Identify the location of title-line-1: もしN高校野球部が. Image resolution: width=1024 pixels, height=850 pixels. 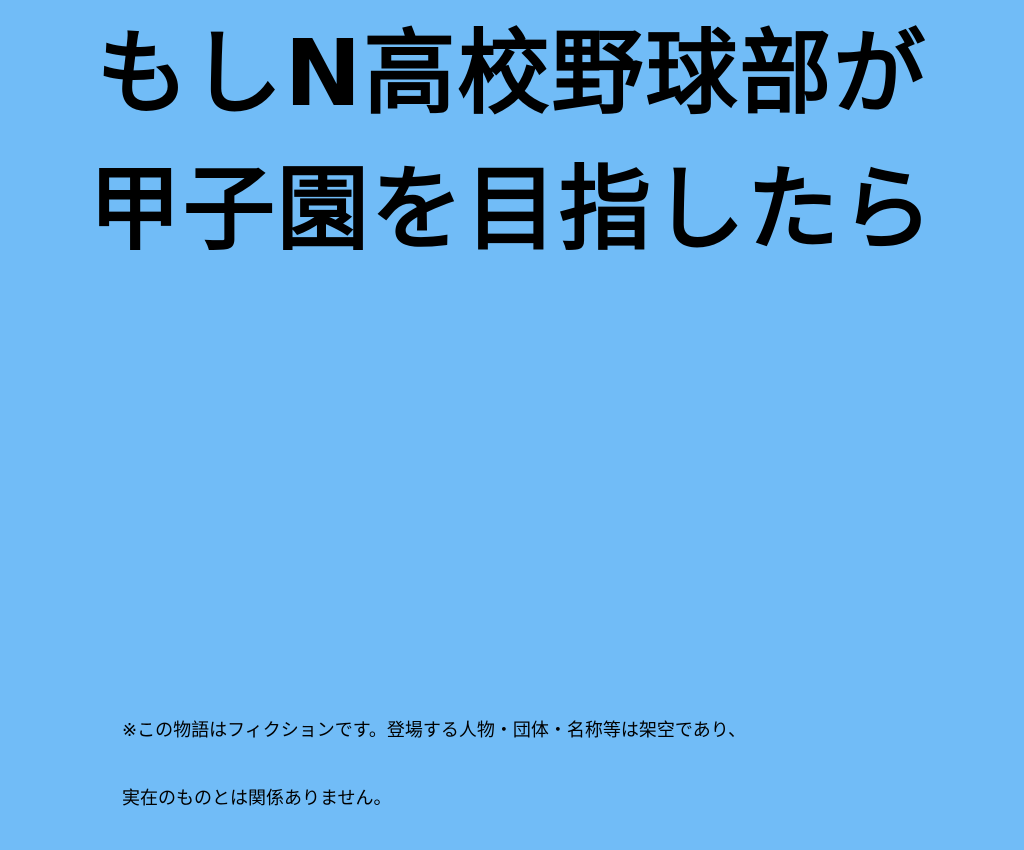
(512, 73).